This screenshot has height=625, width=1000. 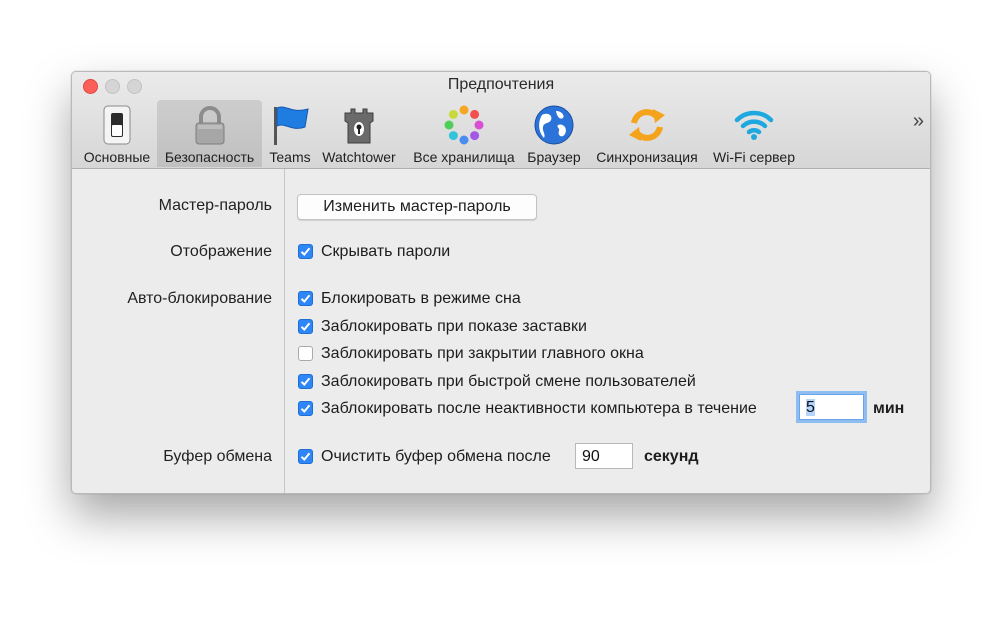 I want to click on idle-minutes-unit: мин, so click(x=889, y=408).